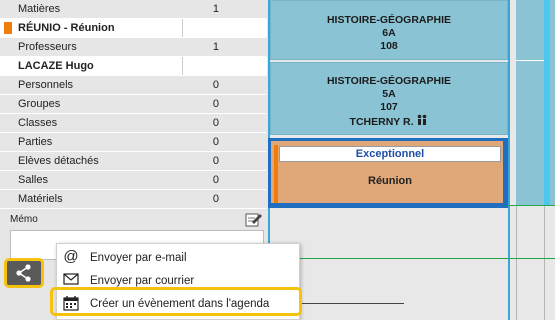 The height and width of the screenshot is (320, 555). I want to click on row-lacaze: LACAZE Hugo, so click(133, 66).